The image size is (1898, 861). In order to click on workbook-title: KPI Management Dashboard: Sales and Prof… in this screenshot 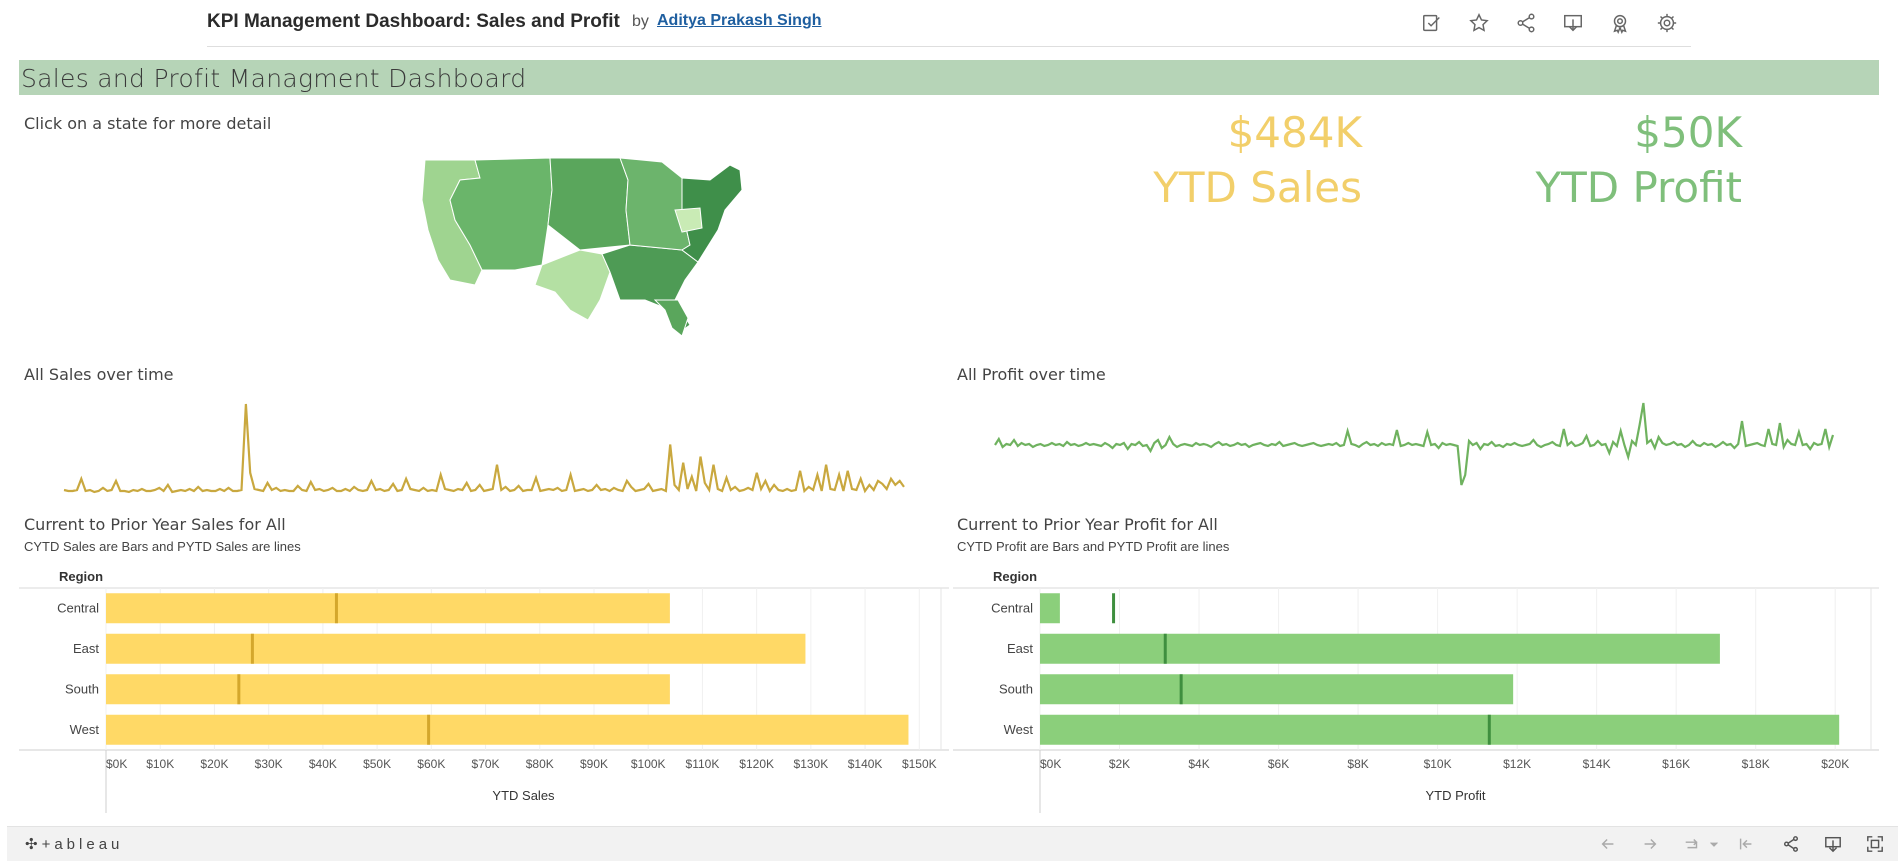, I will do `click(413, 21)`.